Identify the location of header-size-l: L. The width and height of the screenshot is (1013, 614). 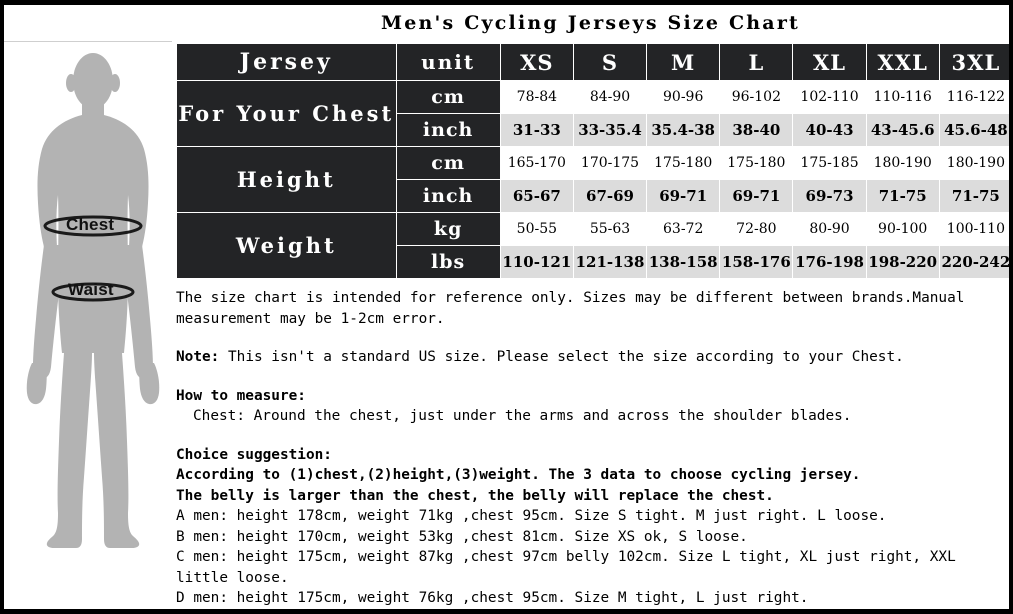
(756, 62).